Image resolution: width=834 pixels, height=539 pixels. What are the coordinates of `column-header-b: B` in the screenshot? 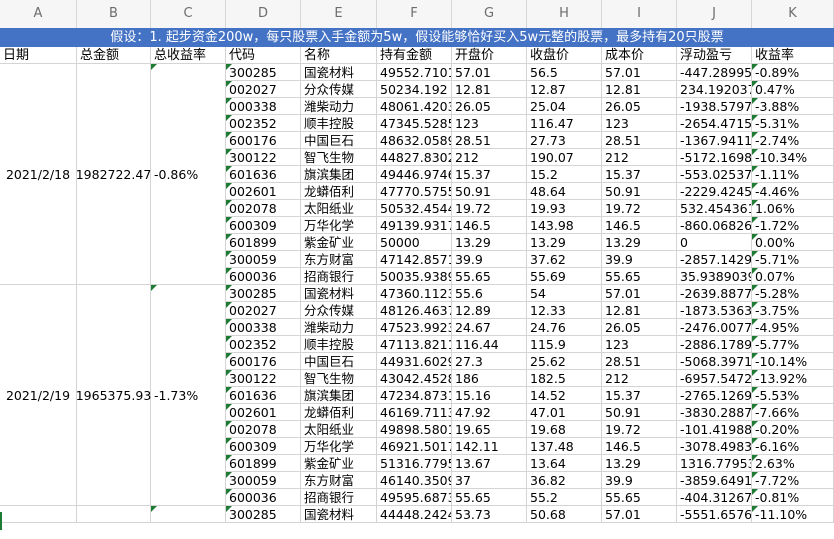 It's located at (114, 14).